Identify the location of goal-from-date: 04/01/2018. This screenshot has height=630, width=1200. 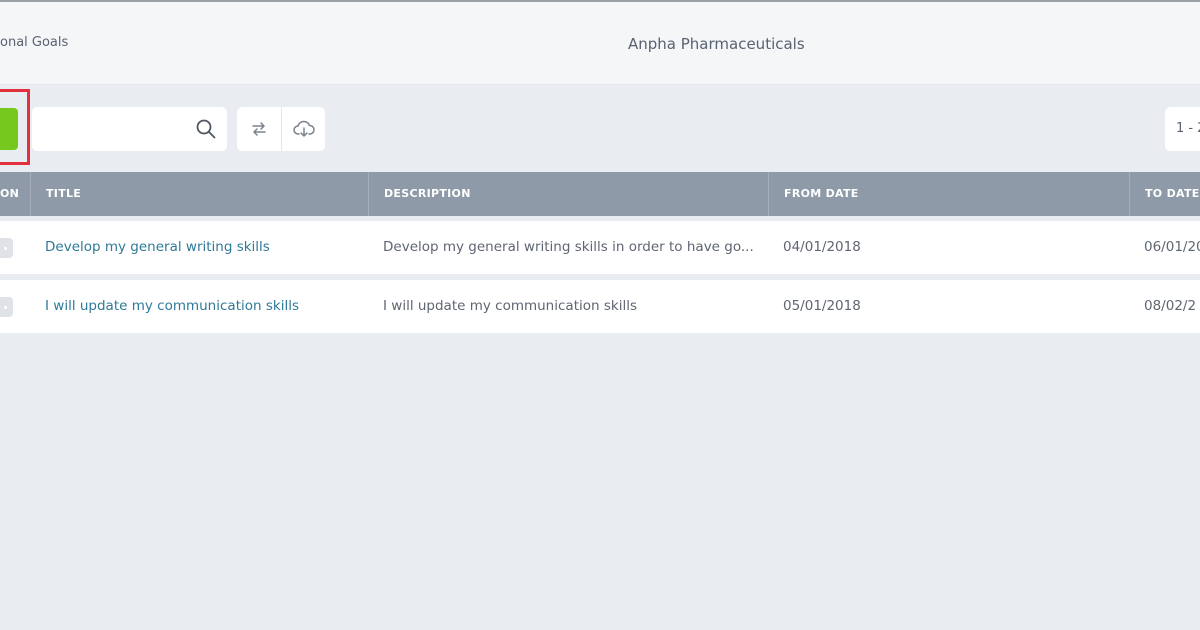
(822, 247).